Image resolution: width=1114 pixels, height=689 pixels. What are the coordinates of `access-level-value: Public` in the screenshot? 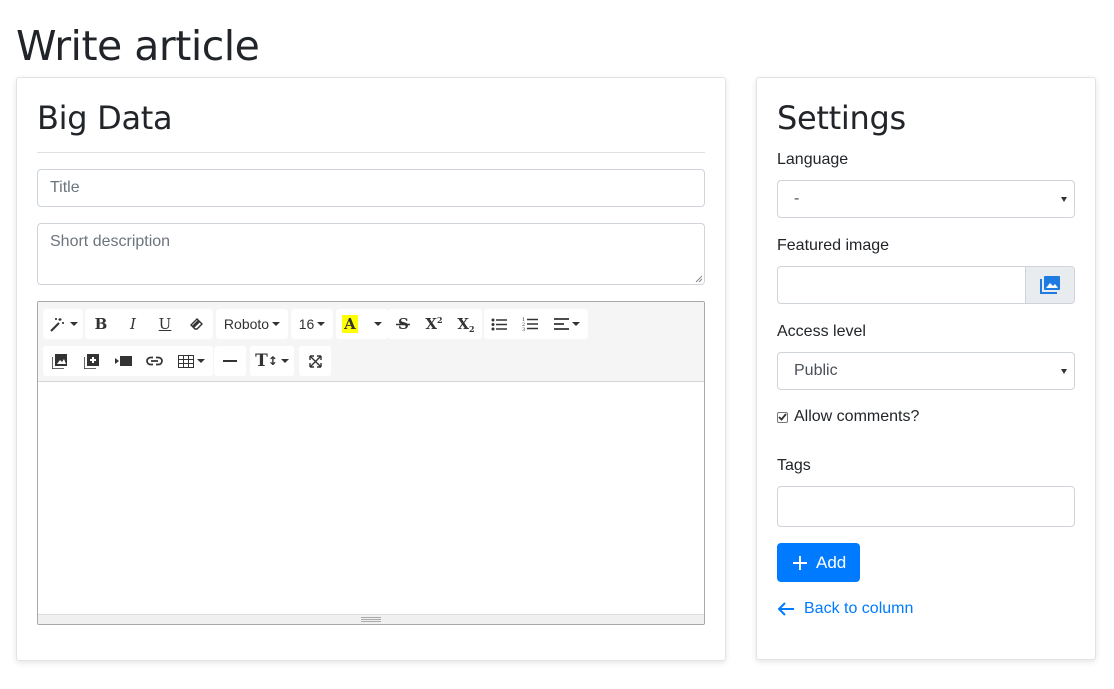 It's located at (816, 370).